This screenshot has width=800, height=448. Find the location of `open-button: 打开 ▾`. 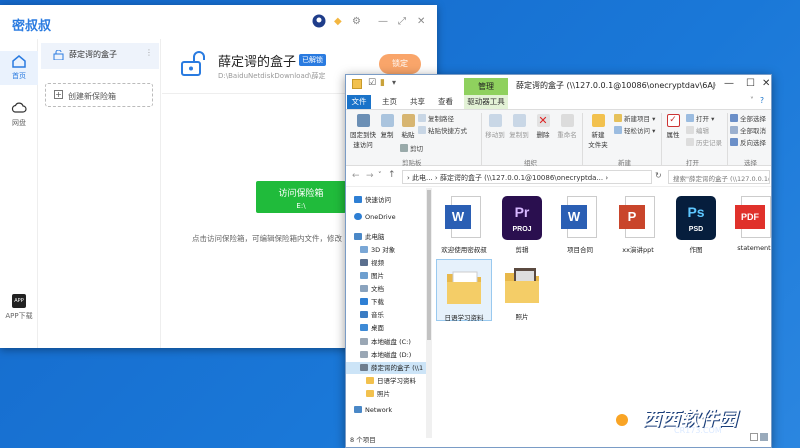

open-button: 打开 ▾ is located at coordinates (700, 118).